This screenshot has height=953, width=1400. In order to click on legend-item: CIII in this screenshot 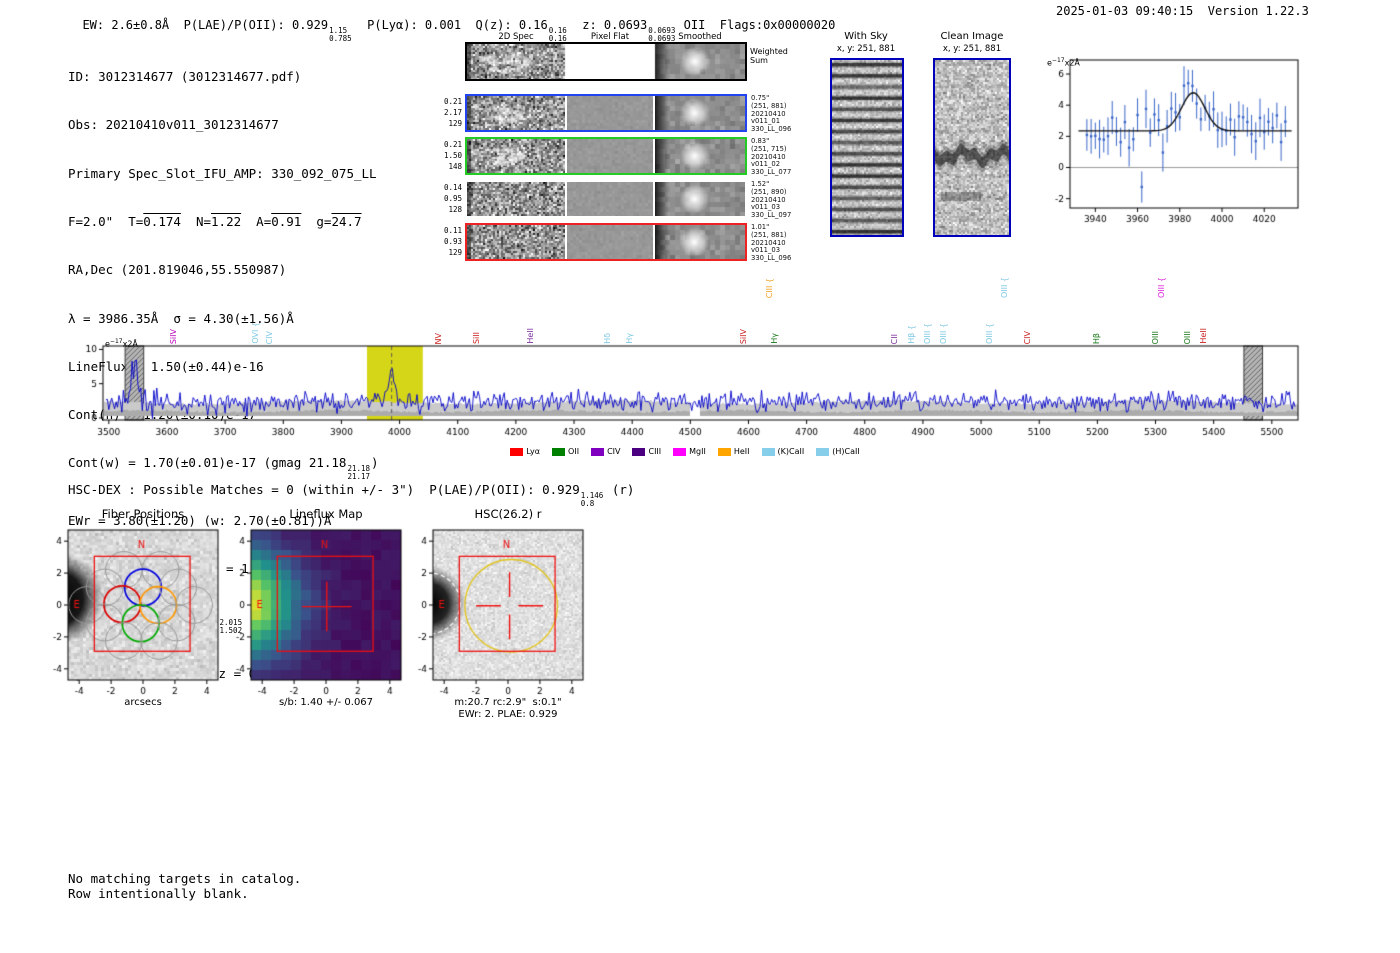, I will do `click(646, 451)`.